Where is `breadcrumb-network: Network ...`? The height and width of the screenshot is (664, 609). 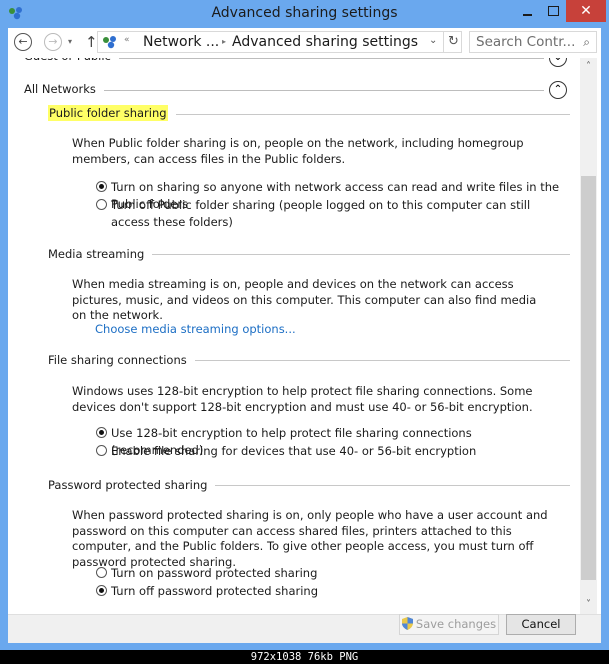
breadcrumb-network: Network ... is located at coordinates (181, 42).